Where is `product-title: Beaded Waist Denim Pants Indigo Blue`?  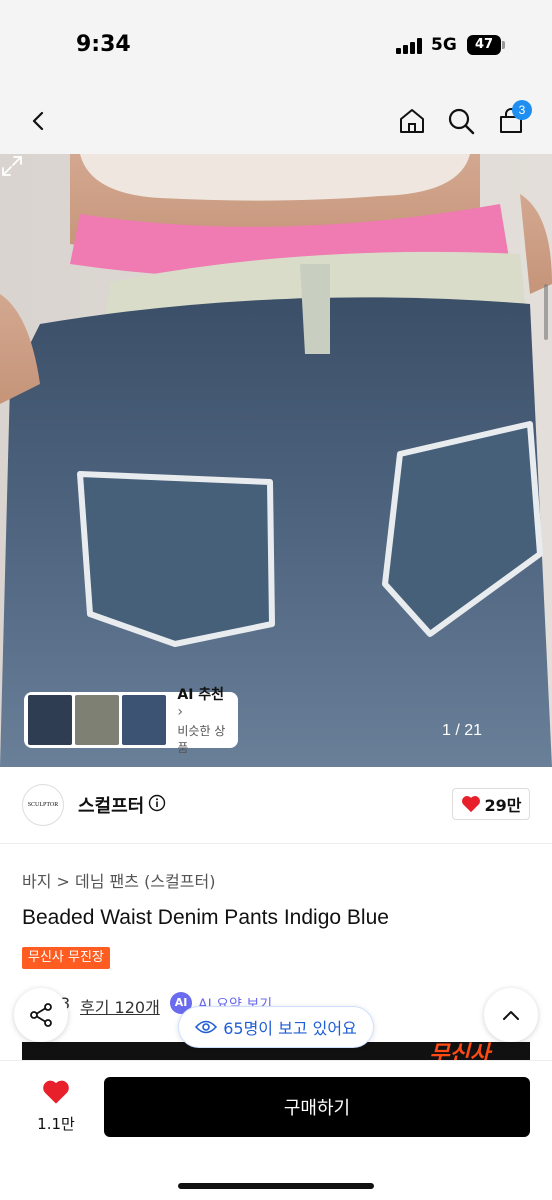 product-title: Beaded Waist Denim Pants Indigo Blue is located at coordinates (205, 917).